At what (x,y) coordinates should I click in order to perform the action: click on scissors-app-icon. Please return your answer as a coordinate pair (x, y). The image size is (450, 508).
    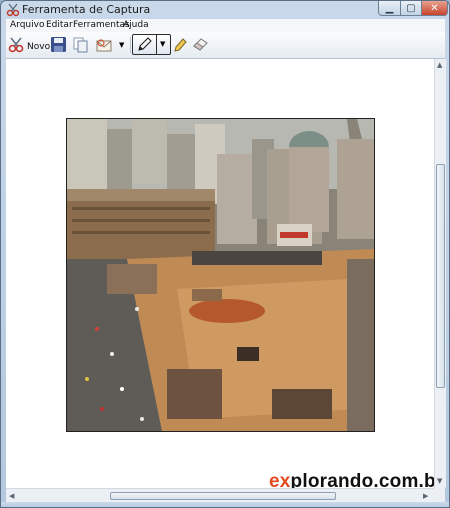
    Looking at the image, I should click on (13, 10).